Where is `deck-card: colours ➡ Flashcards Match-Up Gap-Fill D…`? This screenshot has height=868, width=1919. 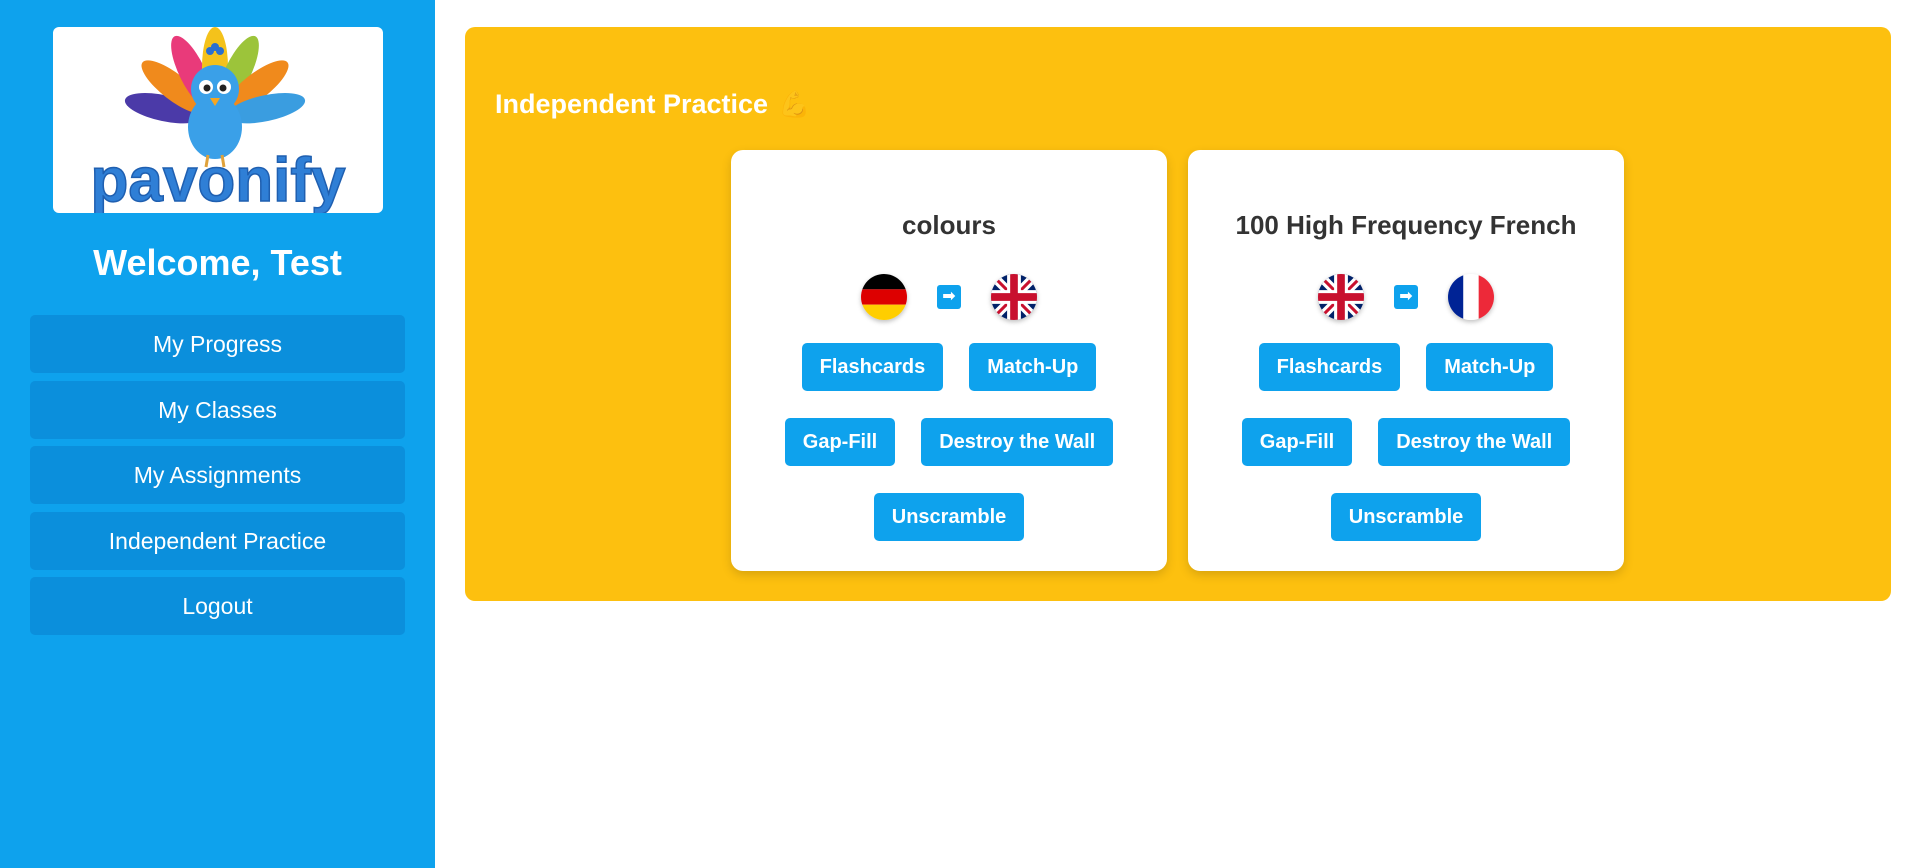 deck-card: colours ➡ Flashcards Match-Up Gap-Fill D… is located at coordinates (949, 360).